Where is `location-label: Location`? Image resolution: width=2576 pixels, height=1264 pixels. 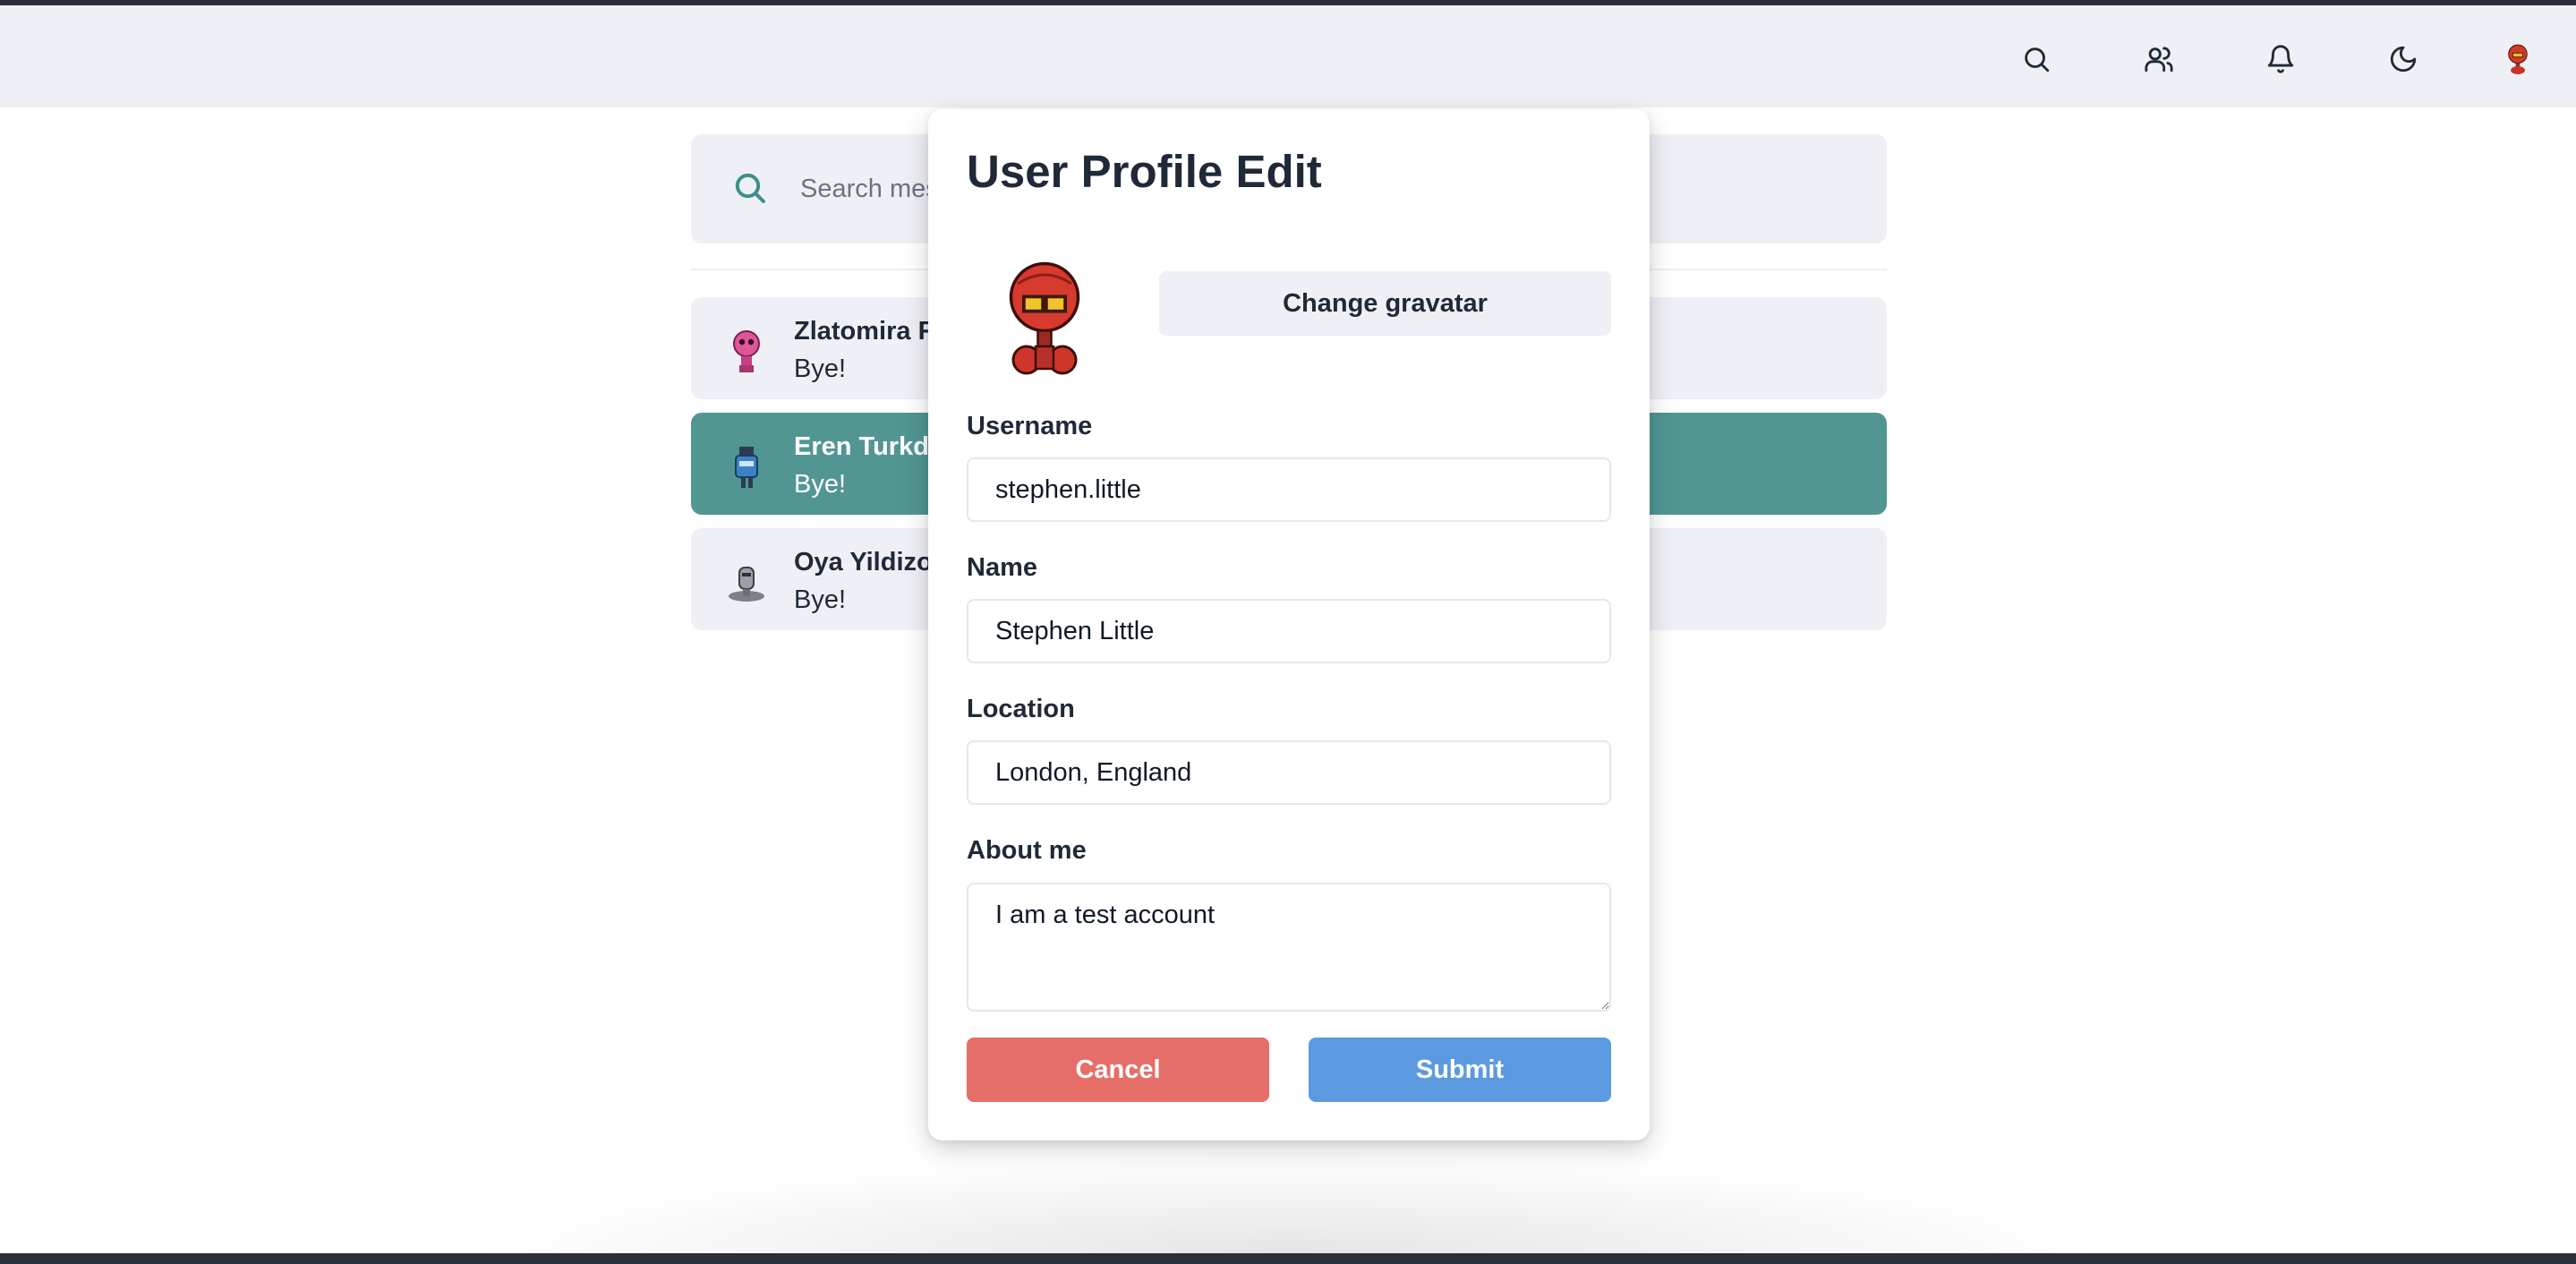
location-label: Location is located at coordinates (1021, 709).